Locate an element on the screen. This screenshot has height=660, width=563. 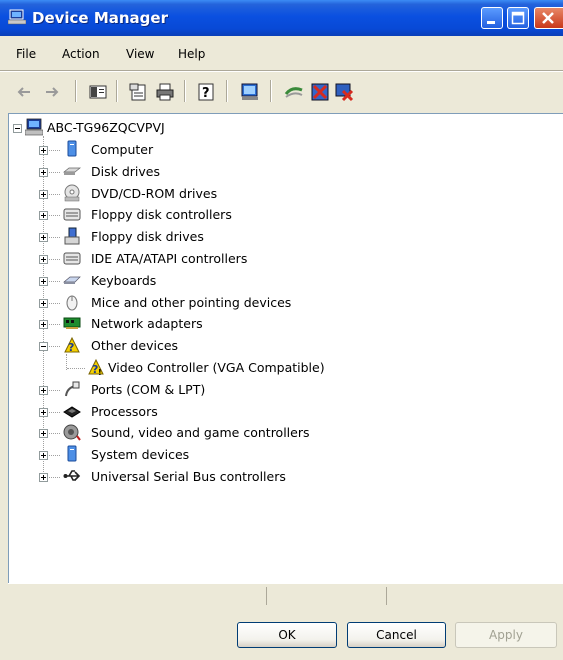
menu-divider is located at coordinates (281, 71).